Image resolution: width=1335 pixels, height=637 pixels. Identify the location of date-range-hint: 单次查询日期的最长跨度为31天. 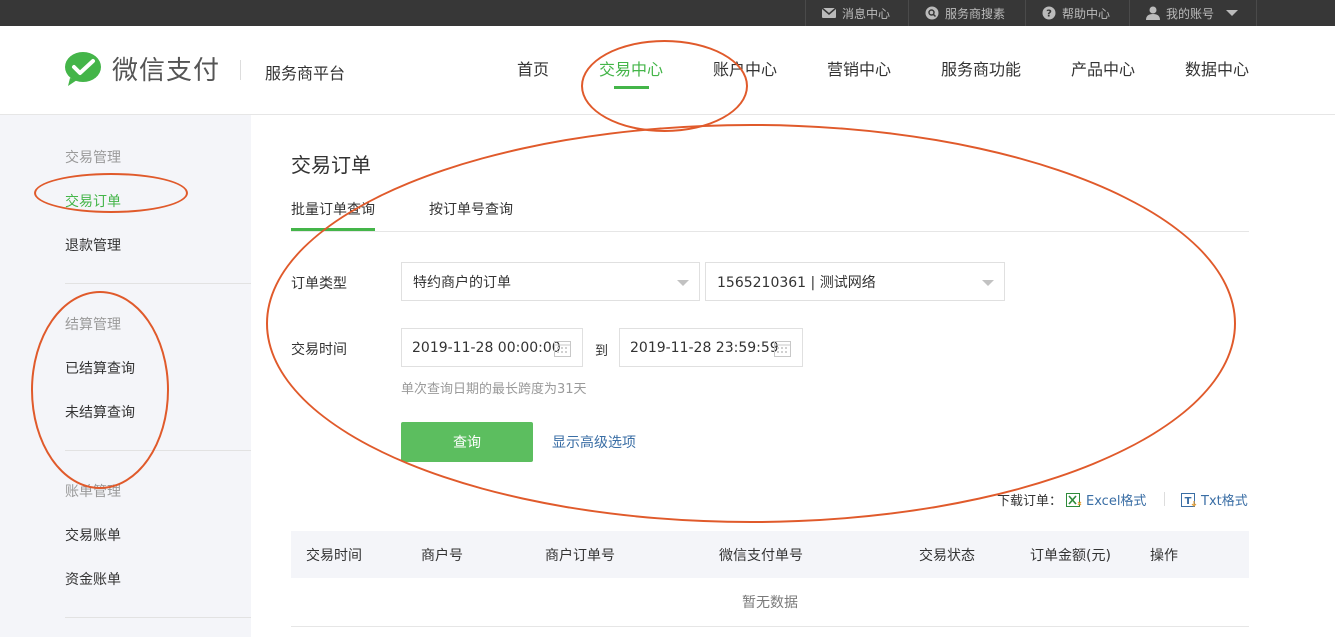
(494, 389).